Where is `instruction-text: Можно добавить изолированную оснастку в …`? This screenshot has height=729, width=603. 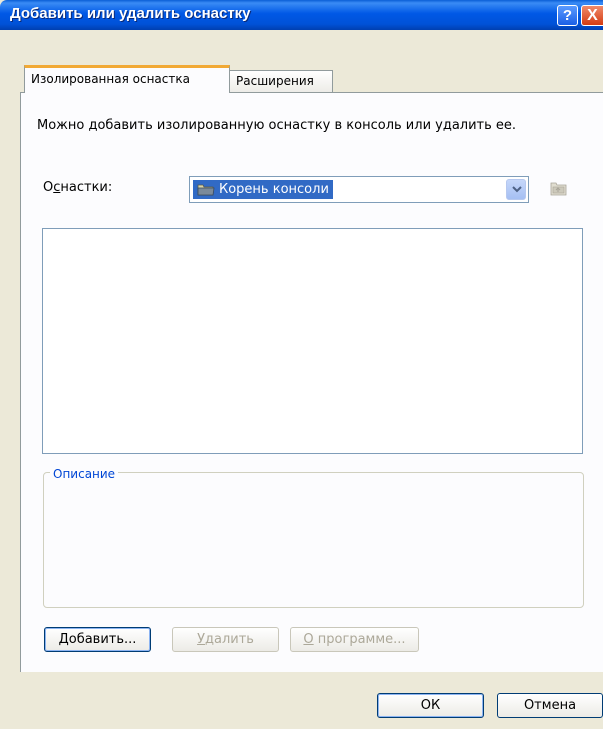
instruction-text: Можно добавить изолированную оснастку в … is located at coordinates (277, 125).